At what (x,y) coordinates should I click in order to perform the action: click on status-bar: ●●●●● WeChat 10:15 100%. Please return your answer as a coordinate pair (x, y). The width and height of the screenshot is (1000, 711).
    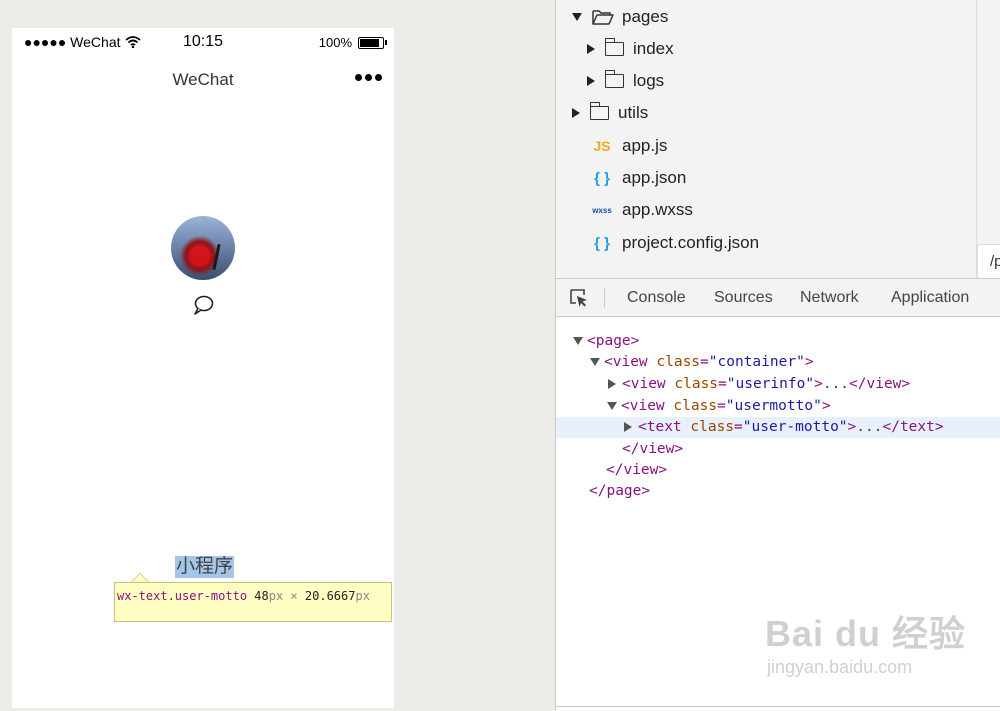
    Looking at the image, I should click on (203, 42).